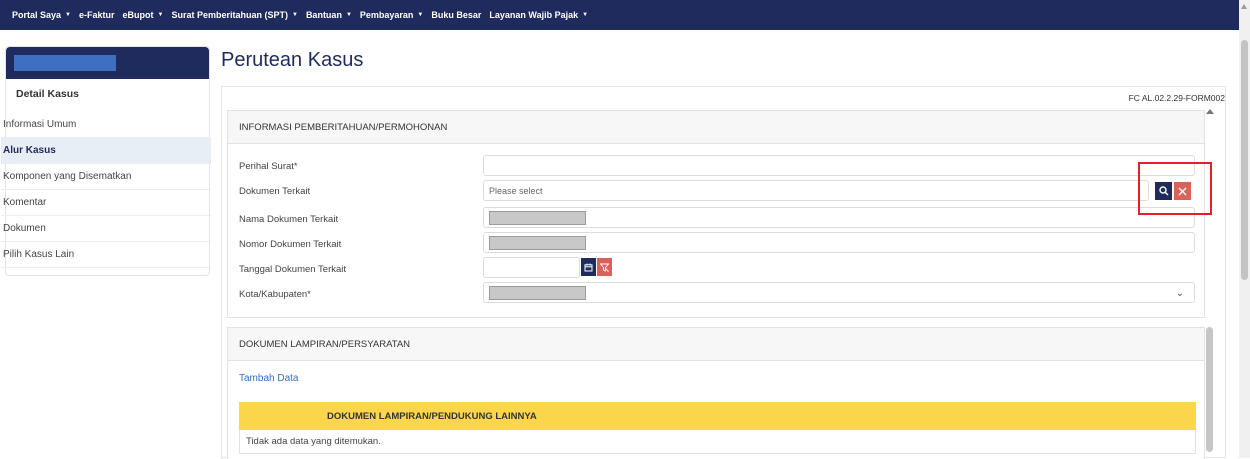  I want to click on nav-ebupot: eBupot ▼, so click(143, 15).